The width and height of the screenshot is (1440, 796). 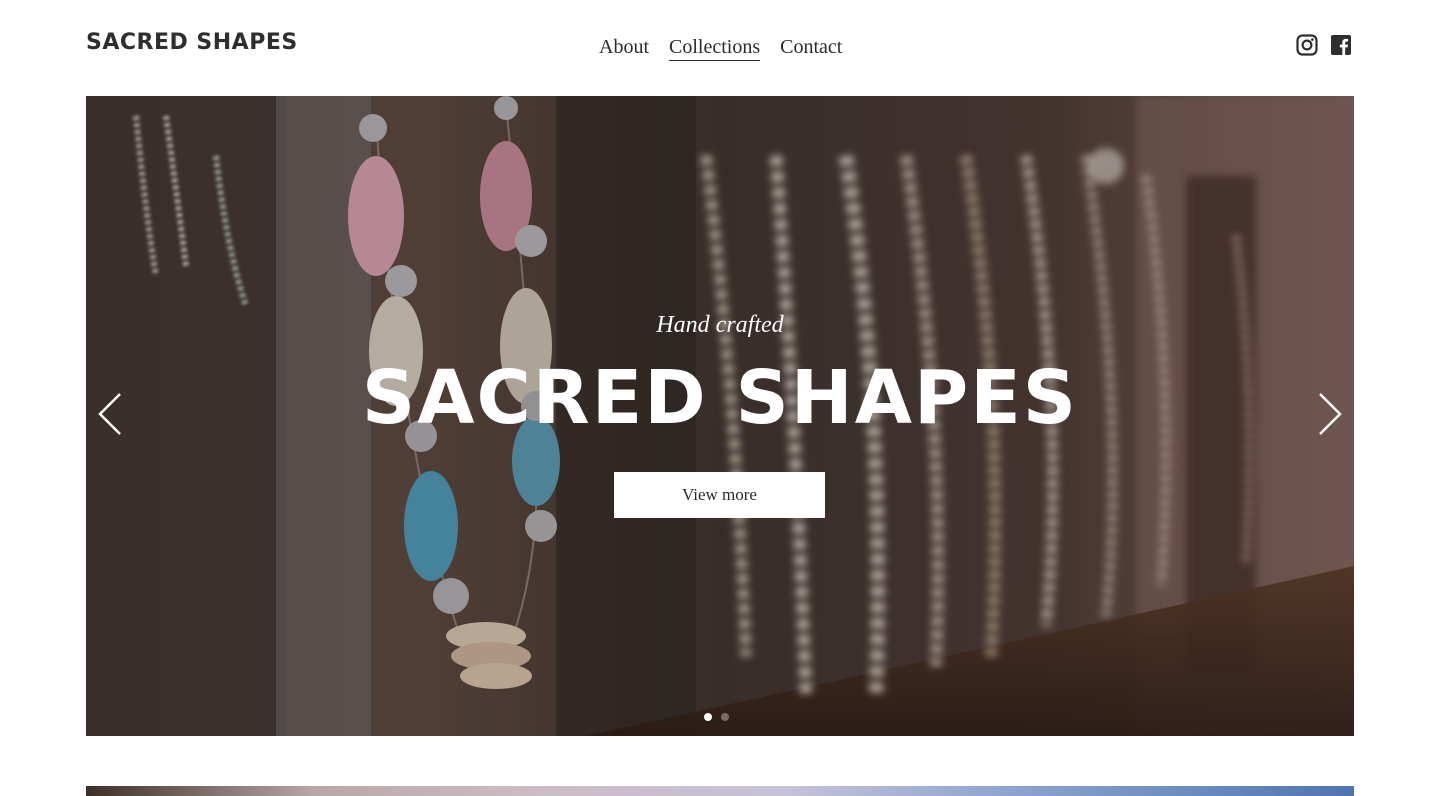 I want to click on main-nav: About Collections Contact, so click(x=720, y=47).